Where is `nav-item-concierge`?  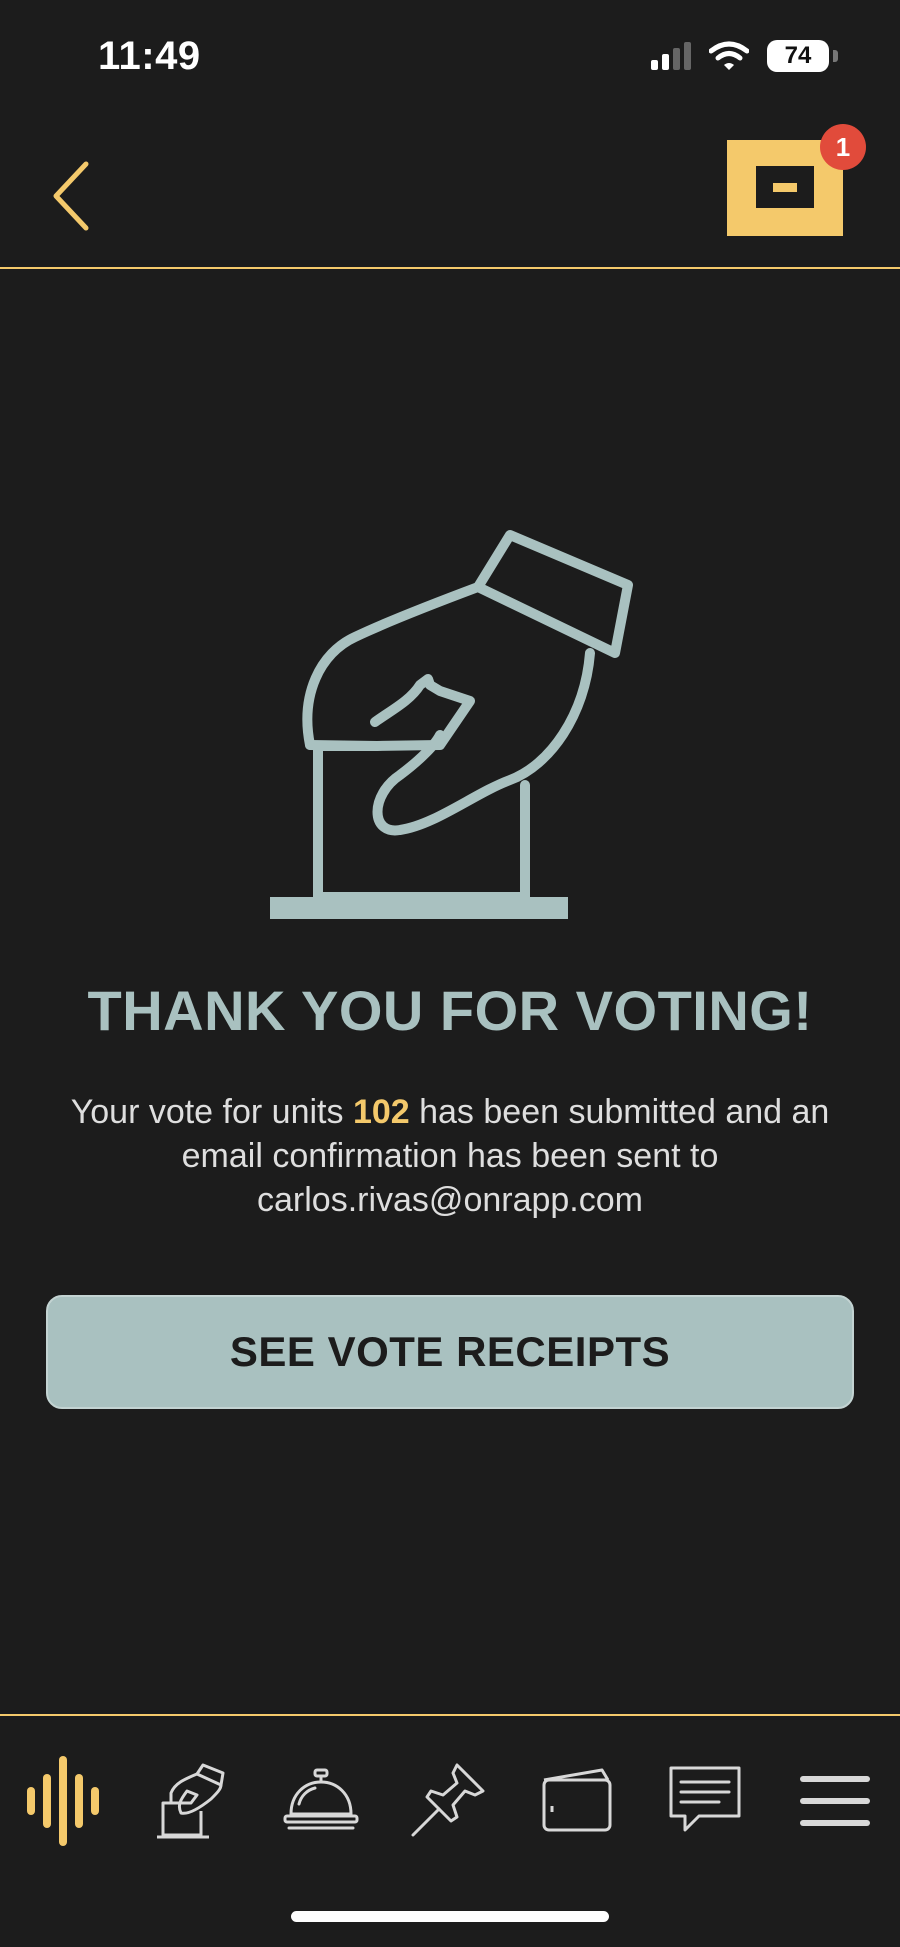 nav-item-concierge is located at coordinates (321, 1801).